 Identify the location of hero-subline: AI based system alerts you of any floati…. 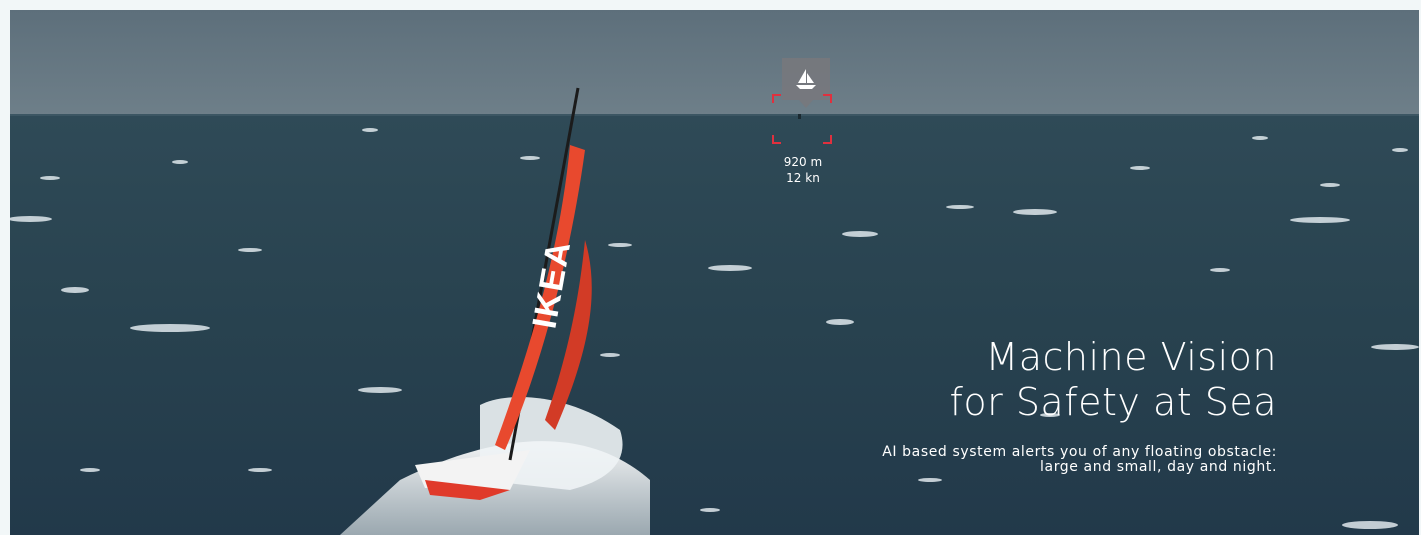
(1079, 459).